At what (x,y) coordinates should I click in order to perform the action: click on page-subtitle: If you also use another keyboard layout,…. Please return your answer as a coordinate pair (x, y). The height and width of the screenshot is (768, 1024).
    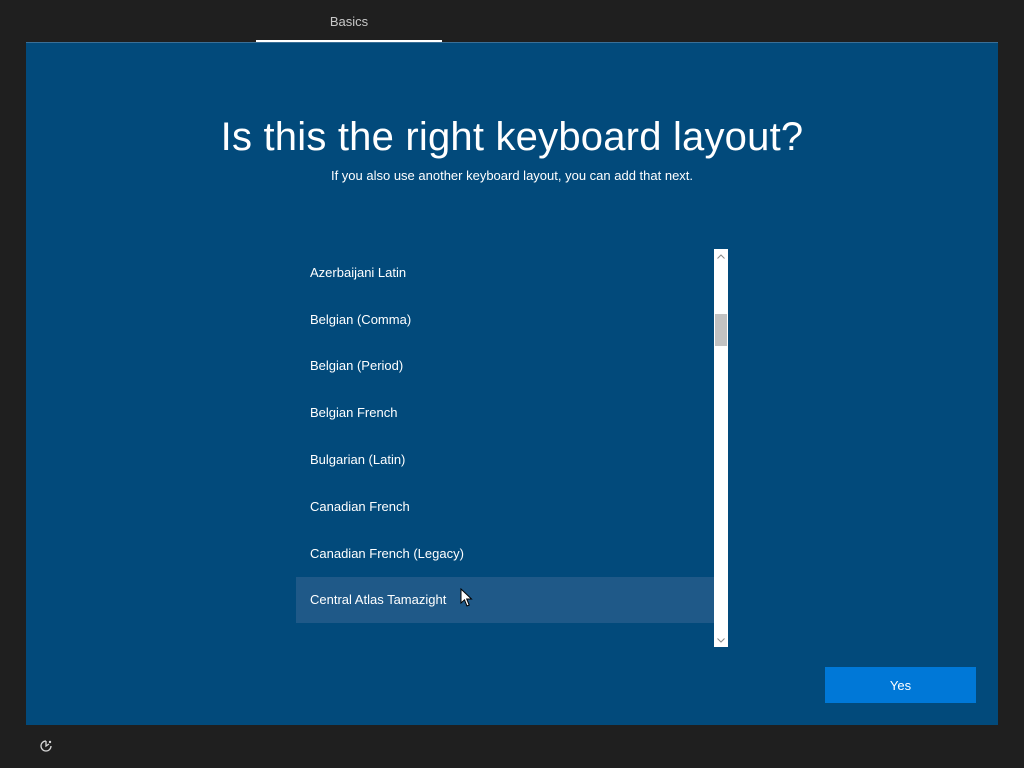
    Looking at the image, I should click on (512, 175).